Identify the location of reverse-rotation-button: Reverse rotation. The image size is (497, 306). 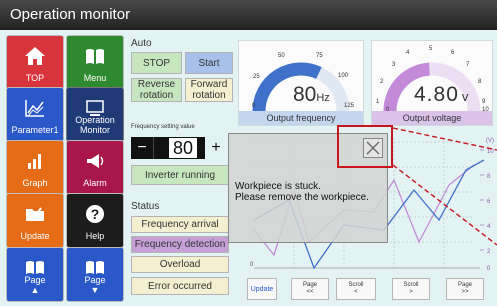
(156, 90).